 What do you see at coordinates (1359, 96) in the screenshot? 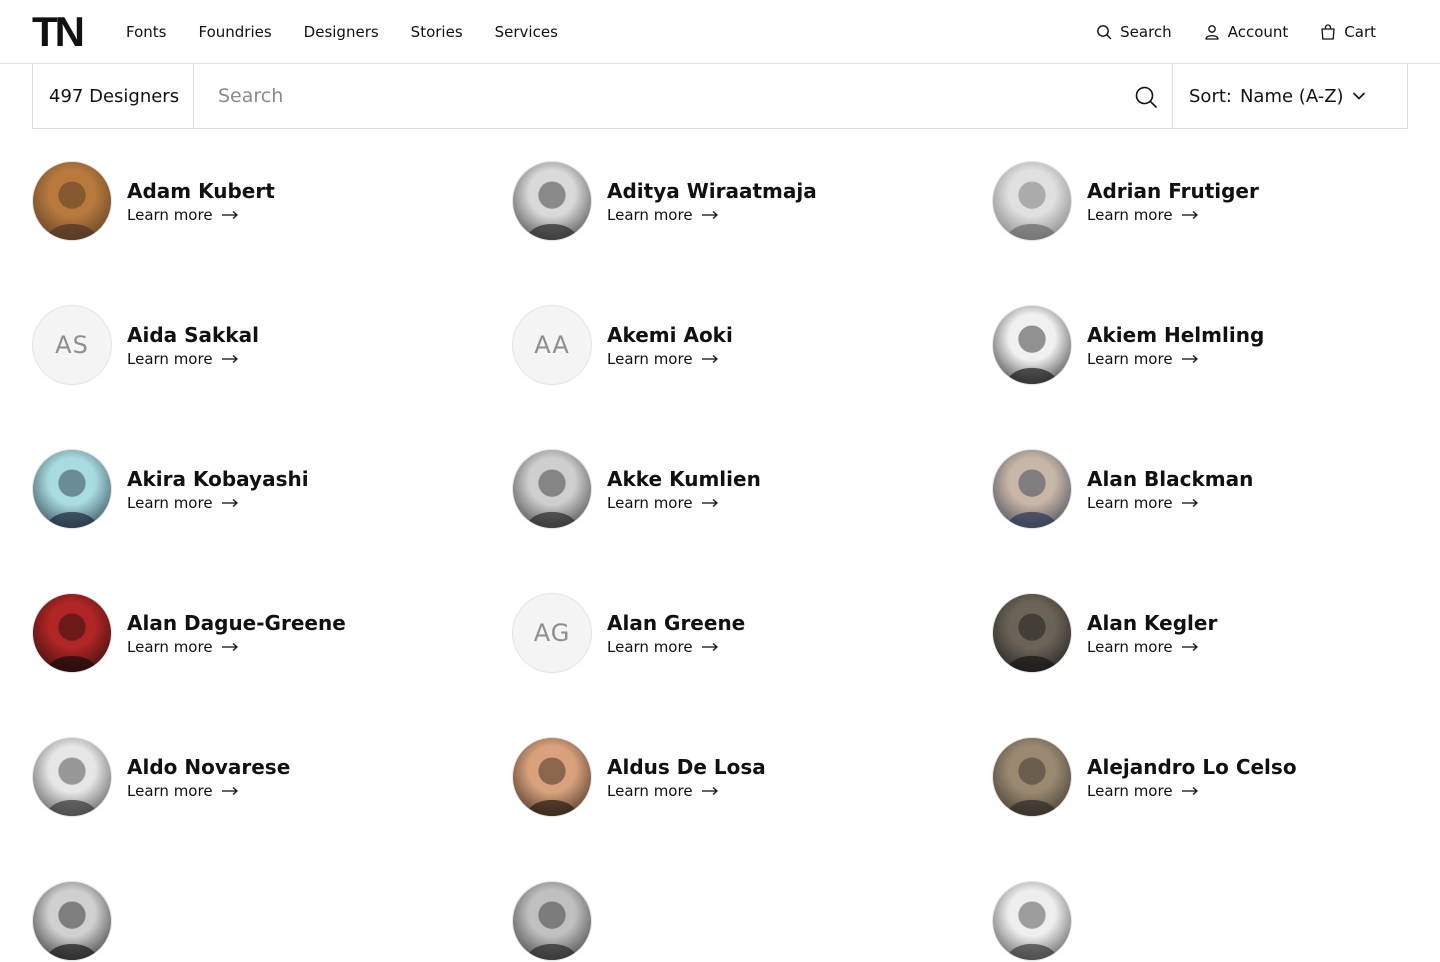
I see `chevron-down-icon` at bounding box center [1359, 96].